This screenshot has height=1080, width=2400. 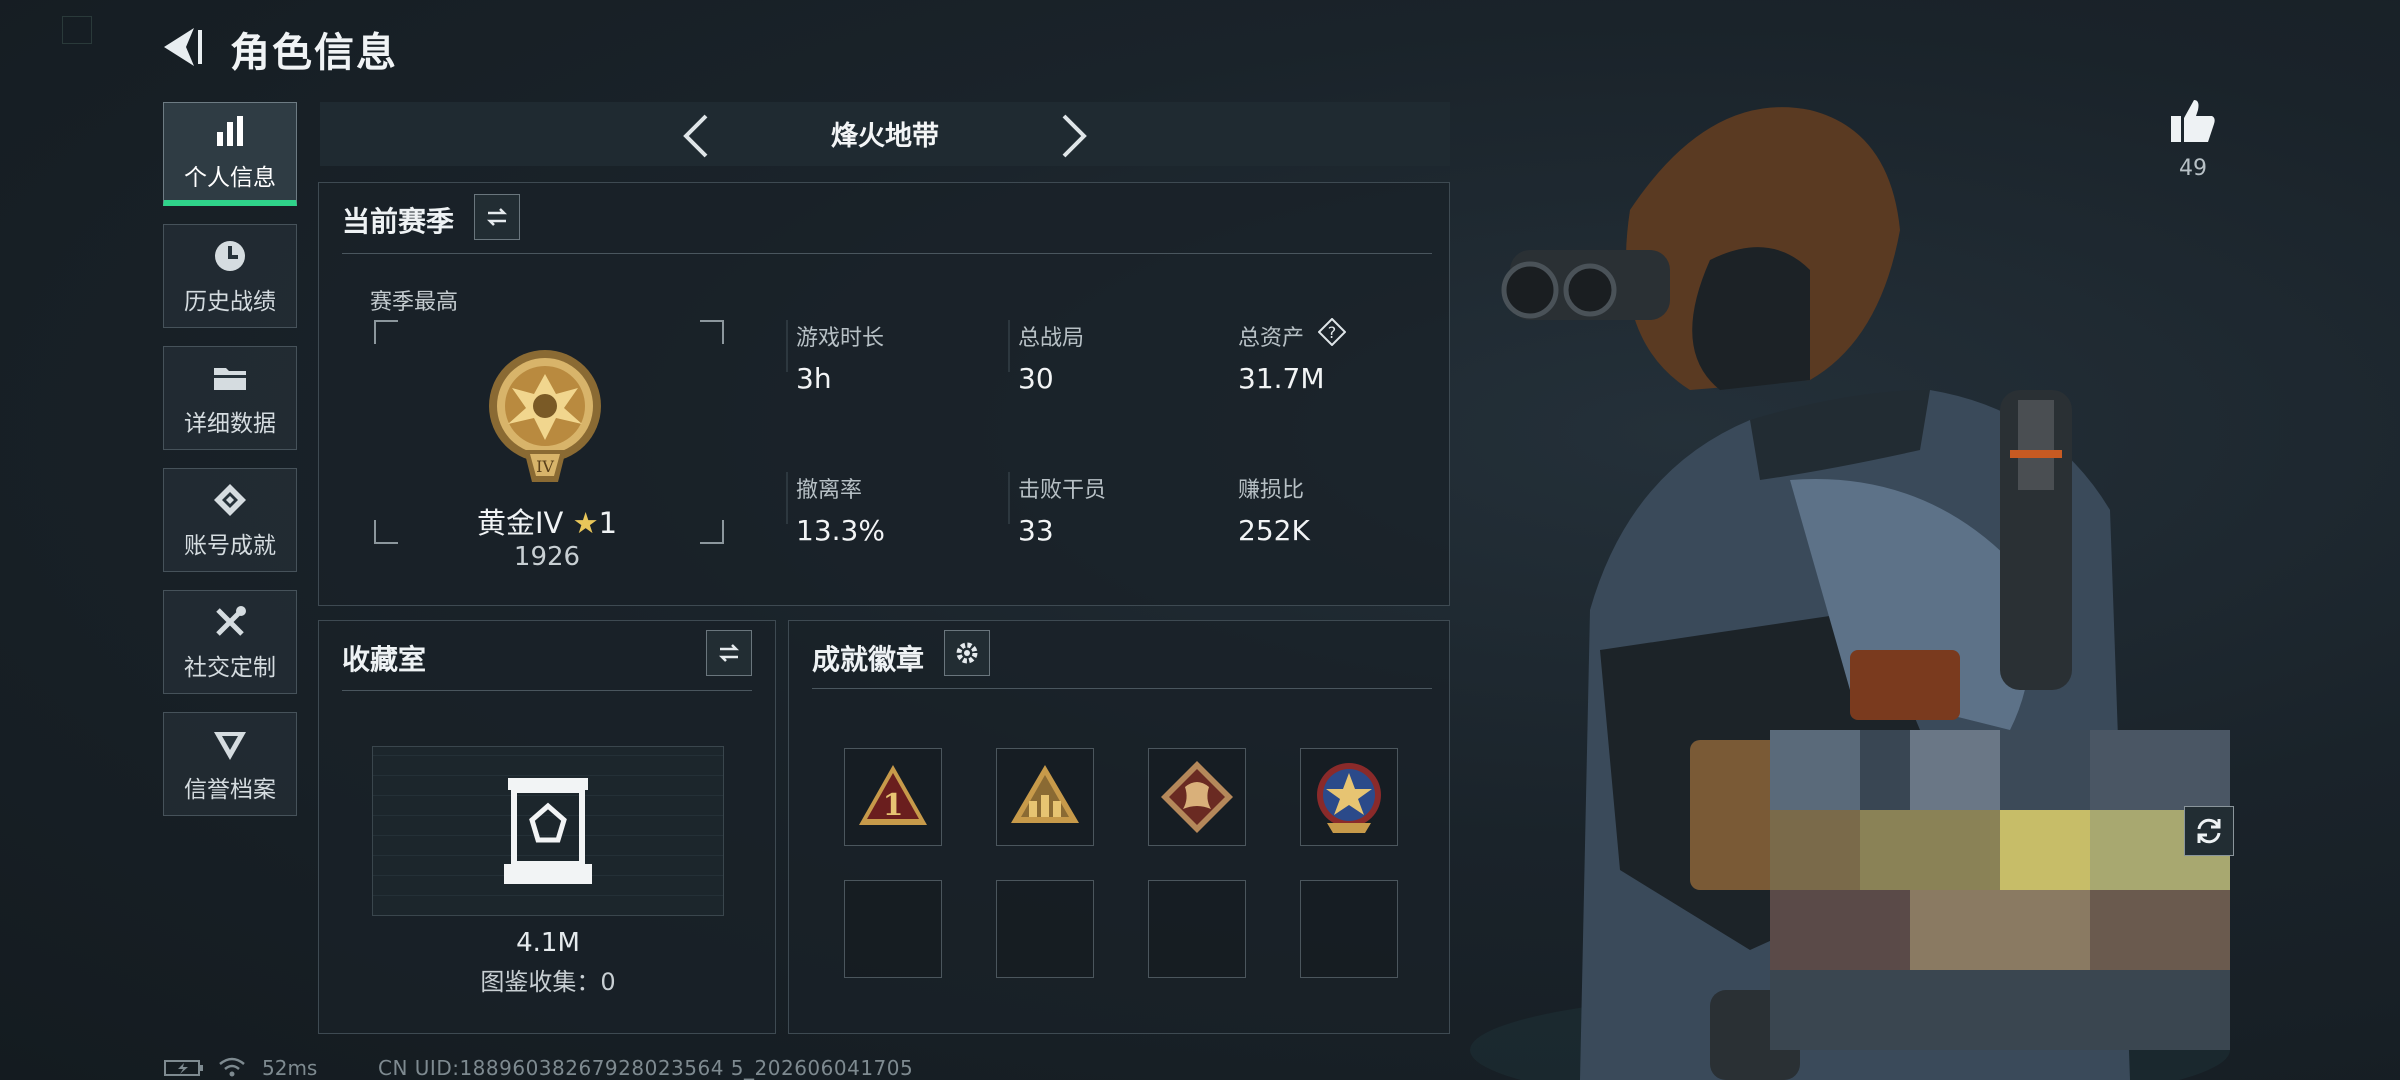 I want to click on collection-value: 4.1M, so click(x=548, y=943).